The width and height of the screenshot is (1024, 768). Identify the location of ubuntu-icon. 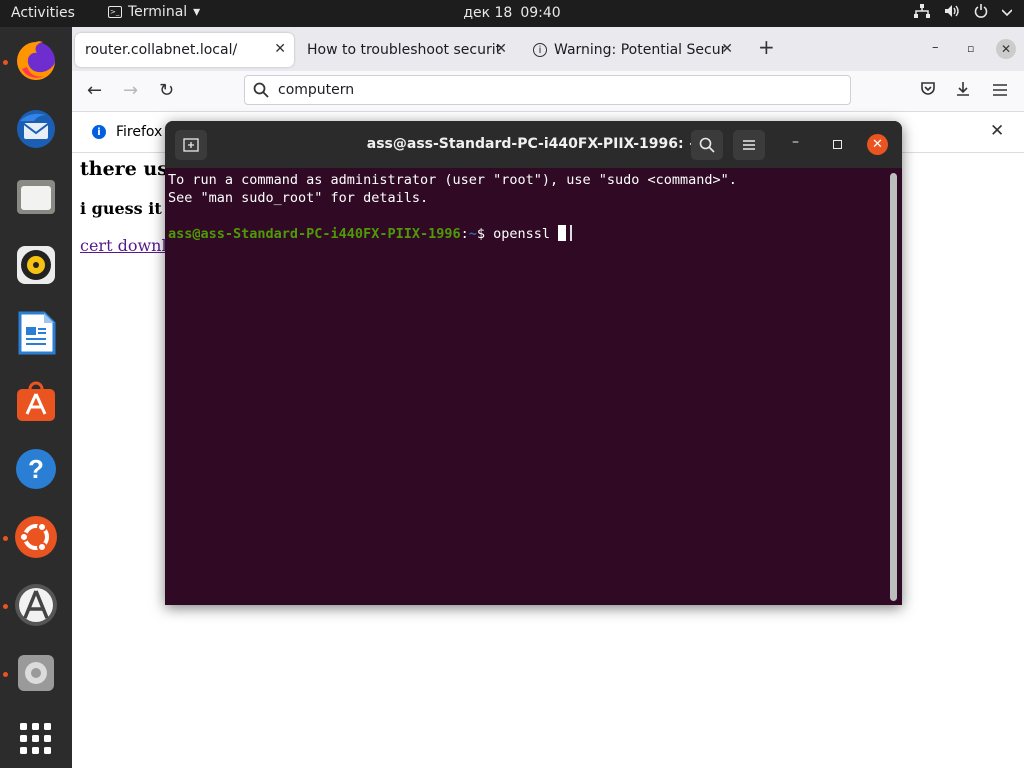
(36, 537).